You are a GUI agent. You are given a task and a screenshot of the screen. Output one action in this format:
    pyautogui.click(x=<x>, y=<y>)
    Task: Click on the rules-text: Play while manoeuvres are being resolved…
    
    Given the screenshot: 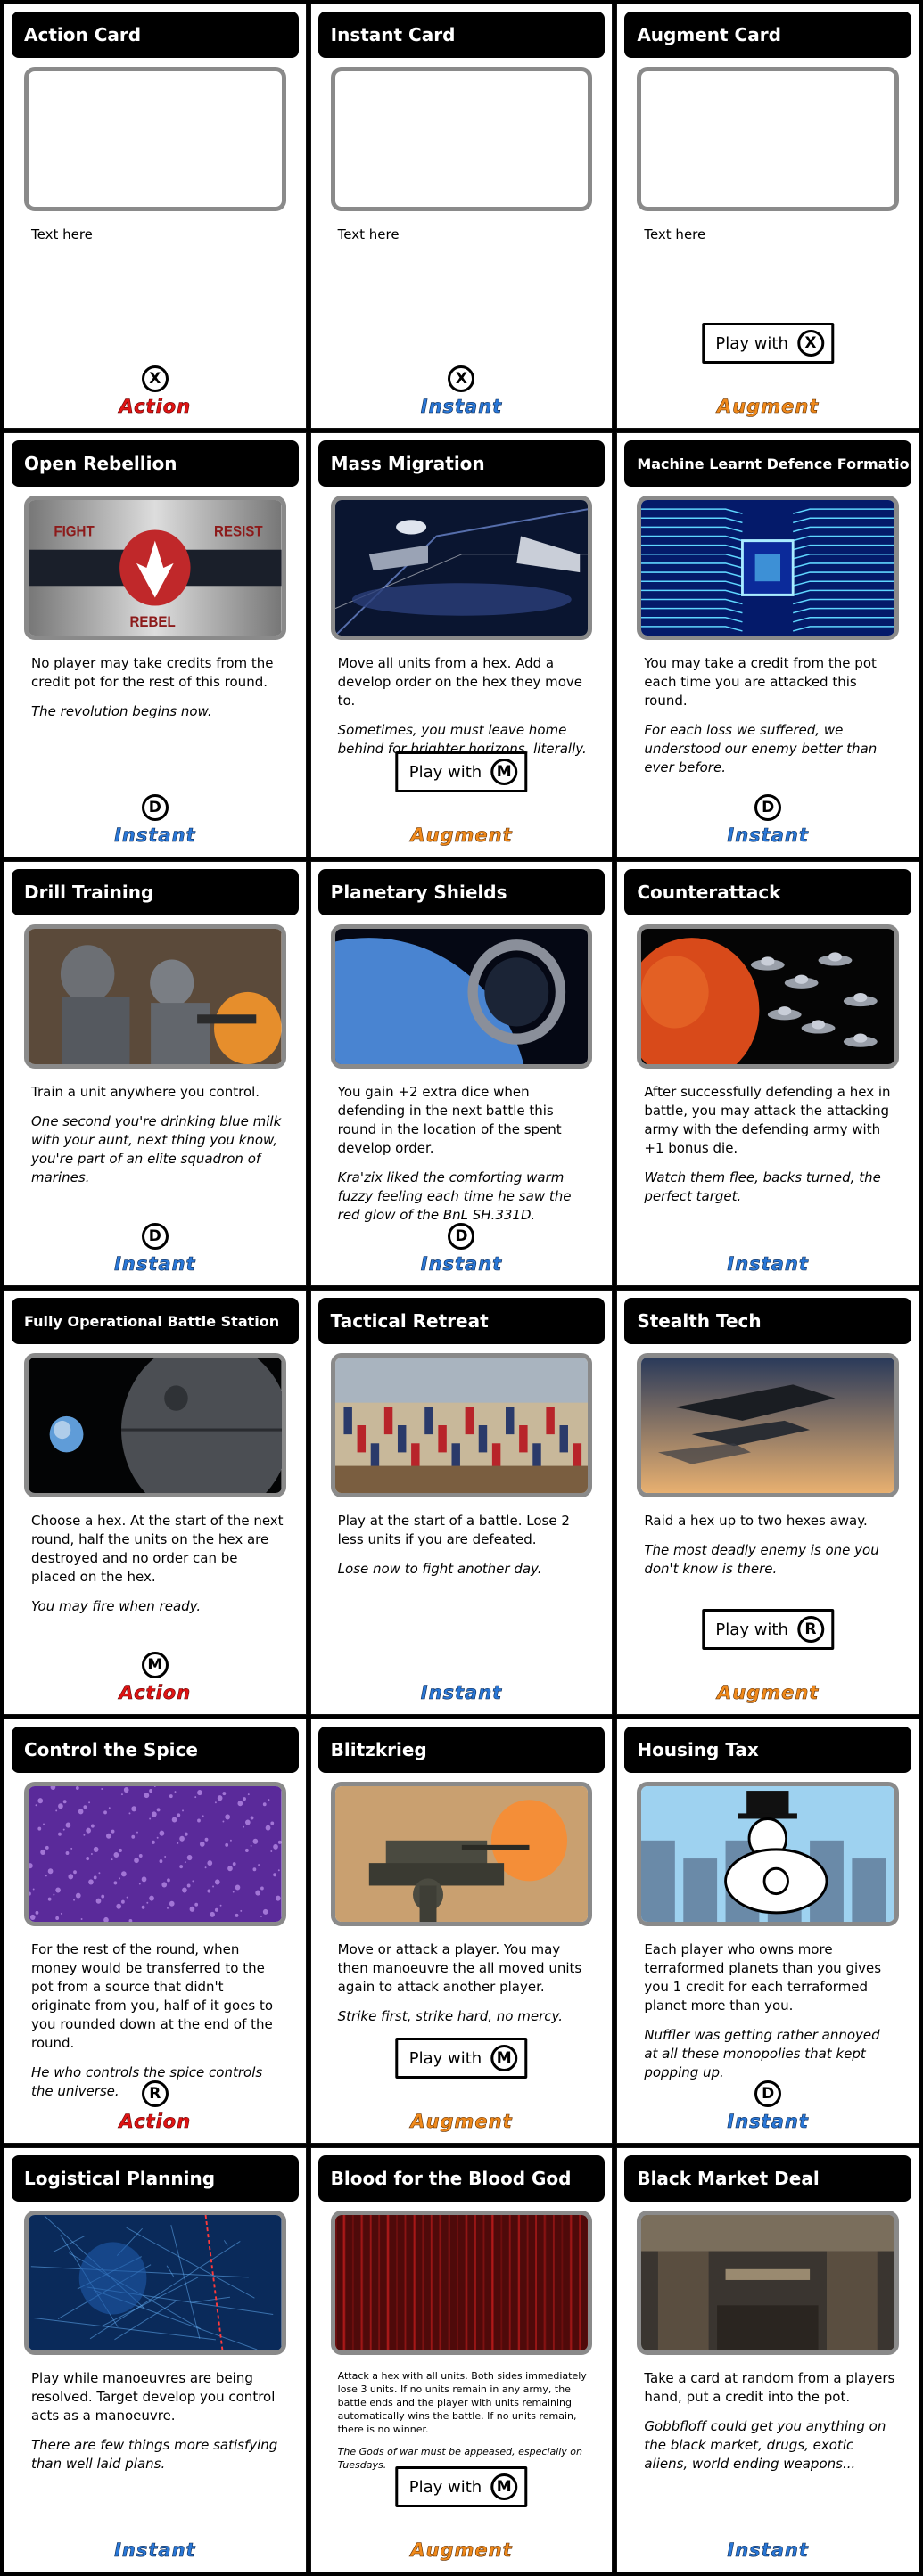 What is the action you would take?
    pyautogui.click(x=153, y=2397)
    